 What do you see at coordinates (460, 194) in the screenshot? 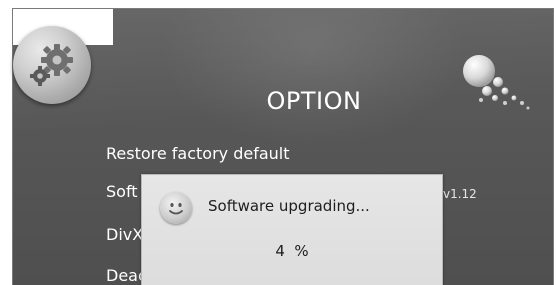
I see `software-version: v1.12` at bounding box center [460, 194].